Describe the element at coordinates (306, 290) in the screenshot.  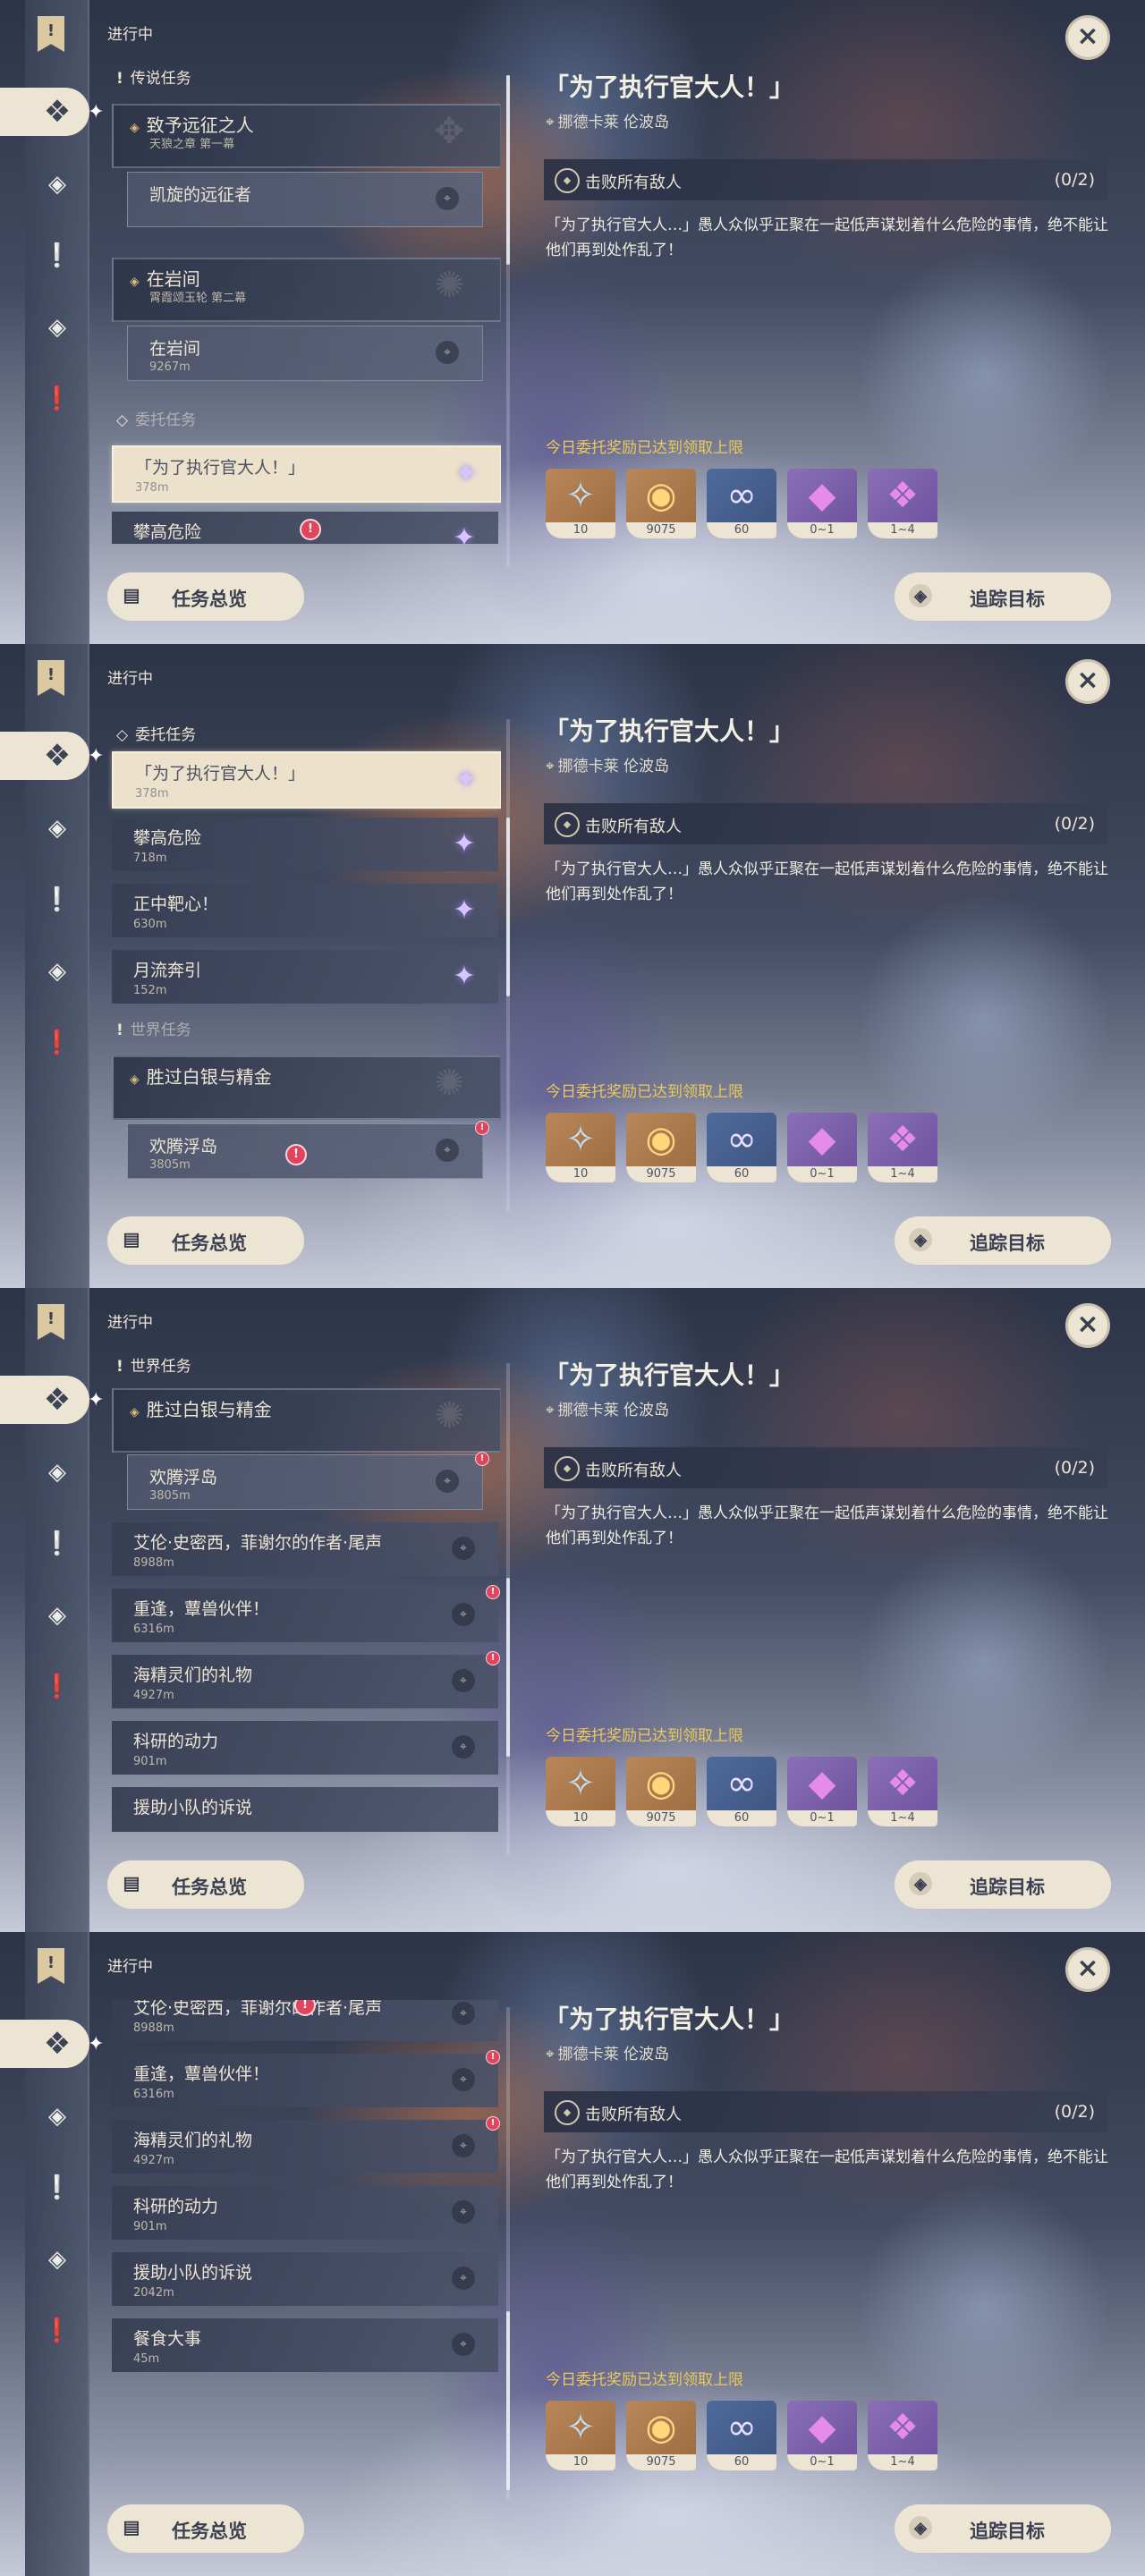
I see `quest-group-legend-2: ◈ 在岩间 霄霞颂玉轮 第二幕 ✺` at that location.